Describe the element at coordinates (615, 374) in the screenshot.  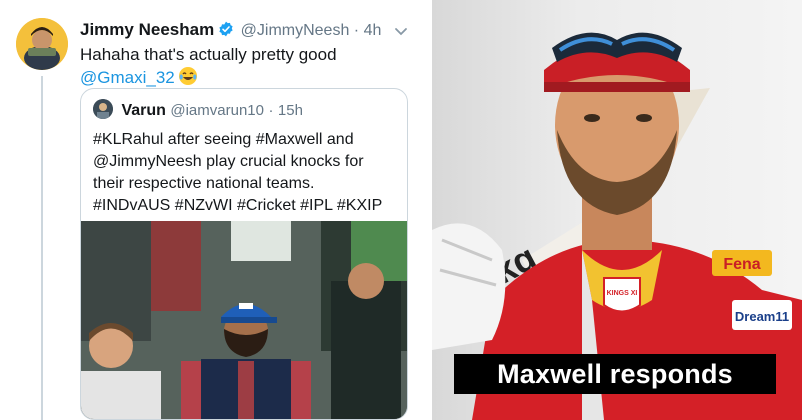
I see `caption-banner: Maxwell responds` at that location.